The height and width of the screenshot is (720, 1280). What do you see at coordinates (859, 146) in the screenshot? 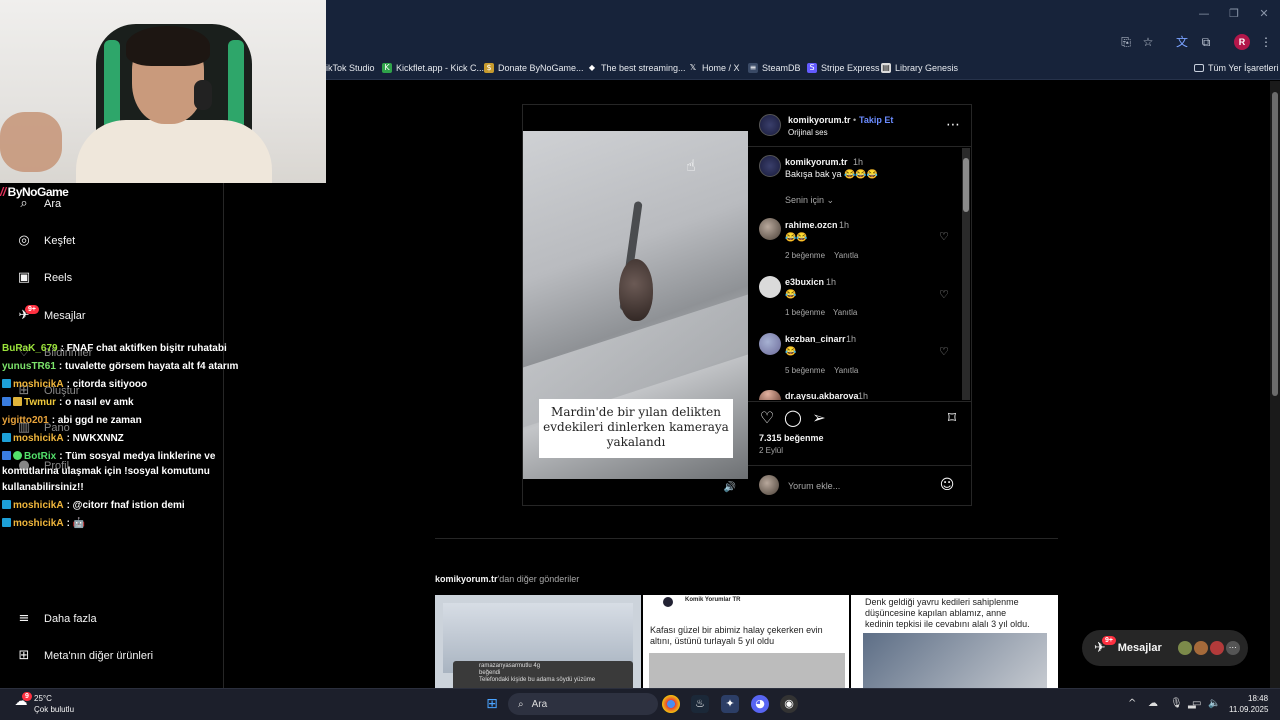
I see `header-divider` at bounding box center [859, 146].